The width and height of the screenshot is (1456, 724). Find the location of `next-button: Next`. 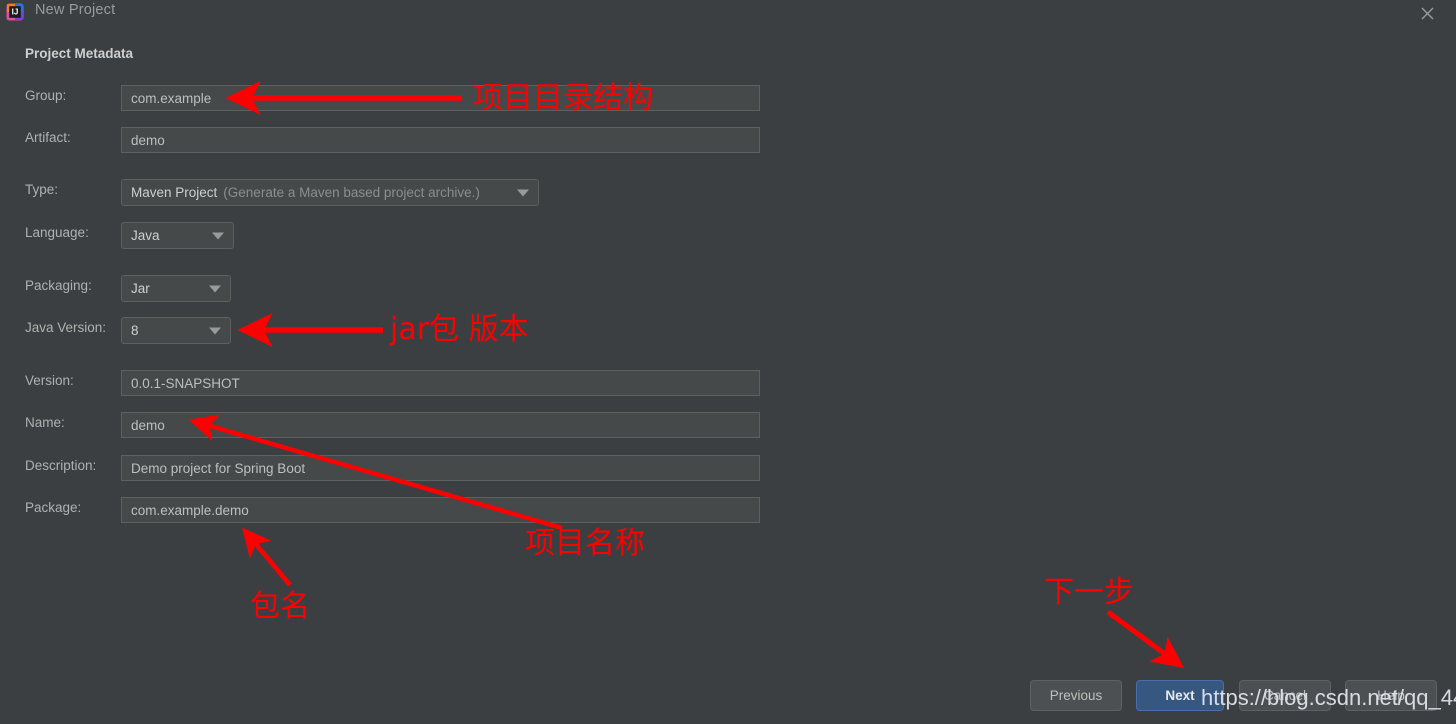

next-button: Next is located at coordinates (1180, 695).